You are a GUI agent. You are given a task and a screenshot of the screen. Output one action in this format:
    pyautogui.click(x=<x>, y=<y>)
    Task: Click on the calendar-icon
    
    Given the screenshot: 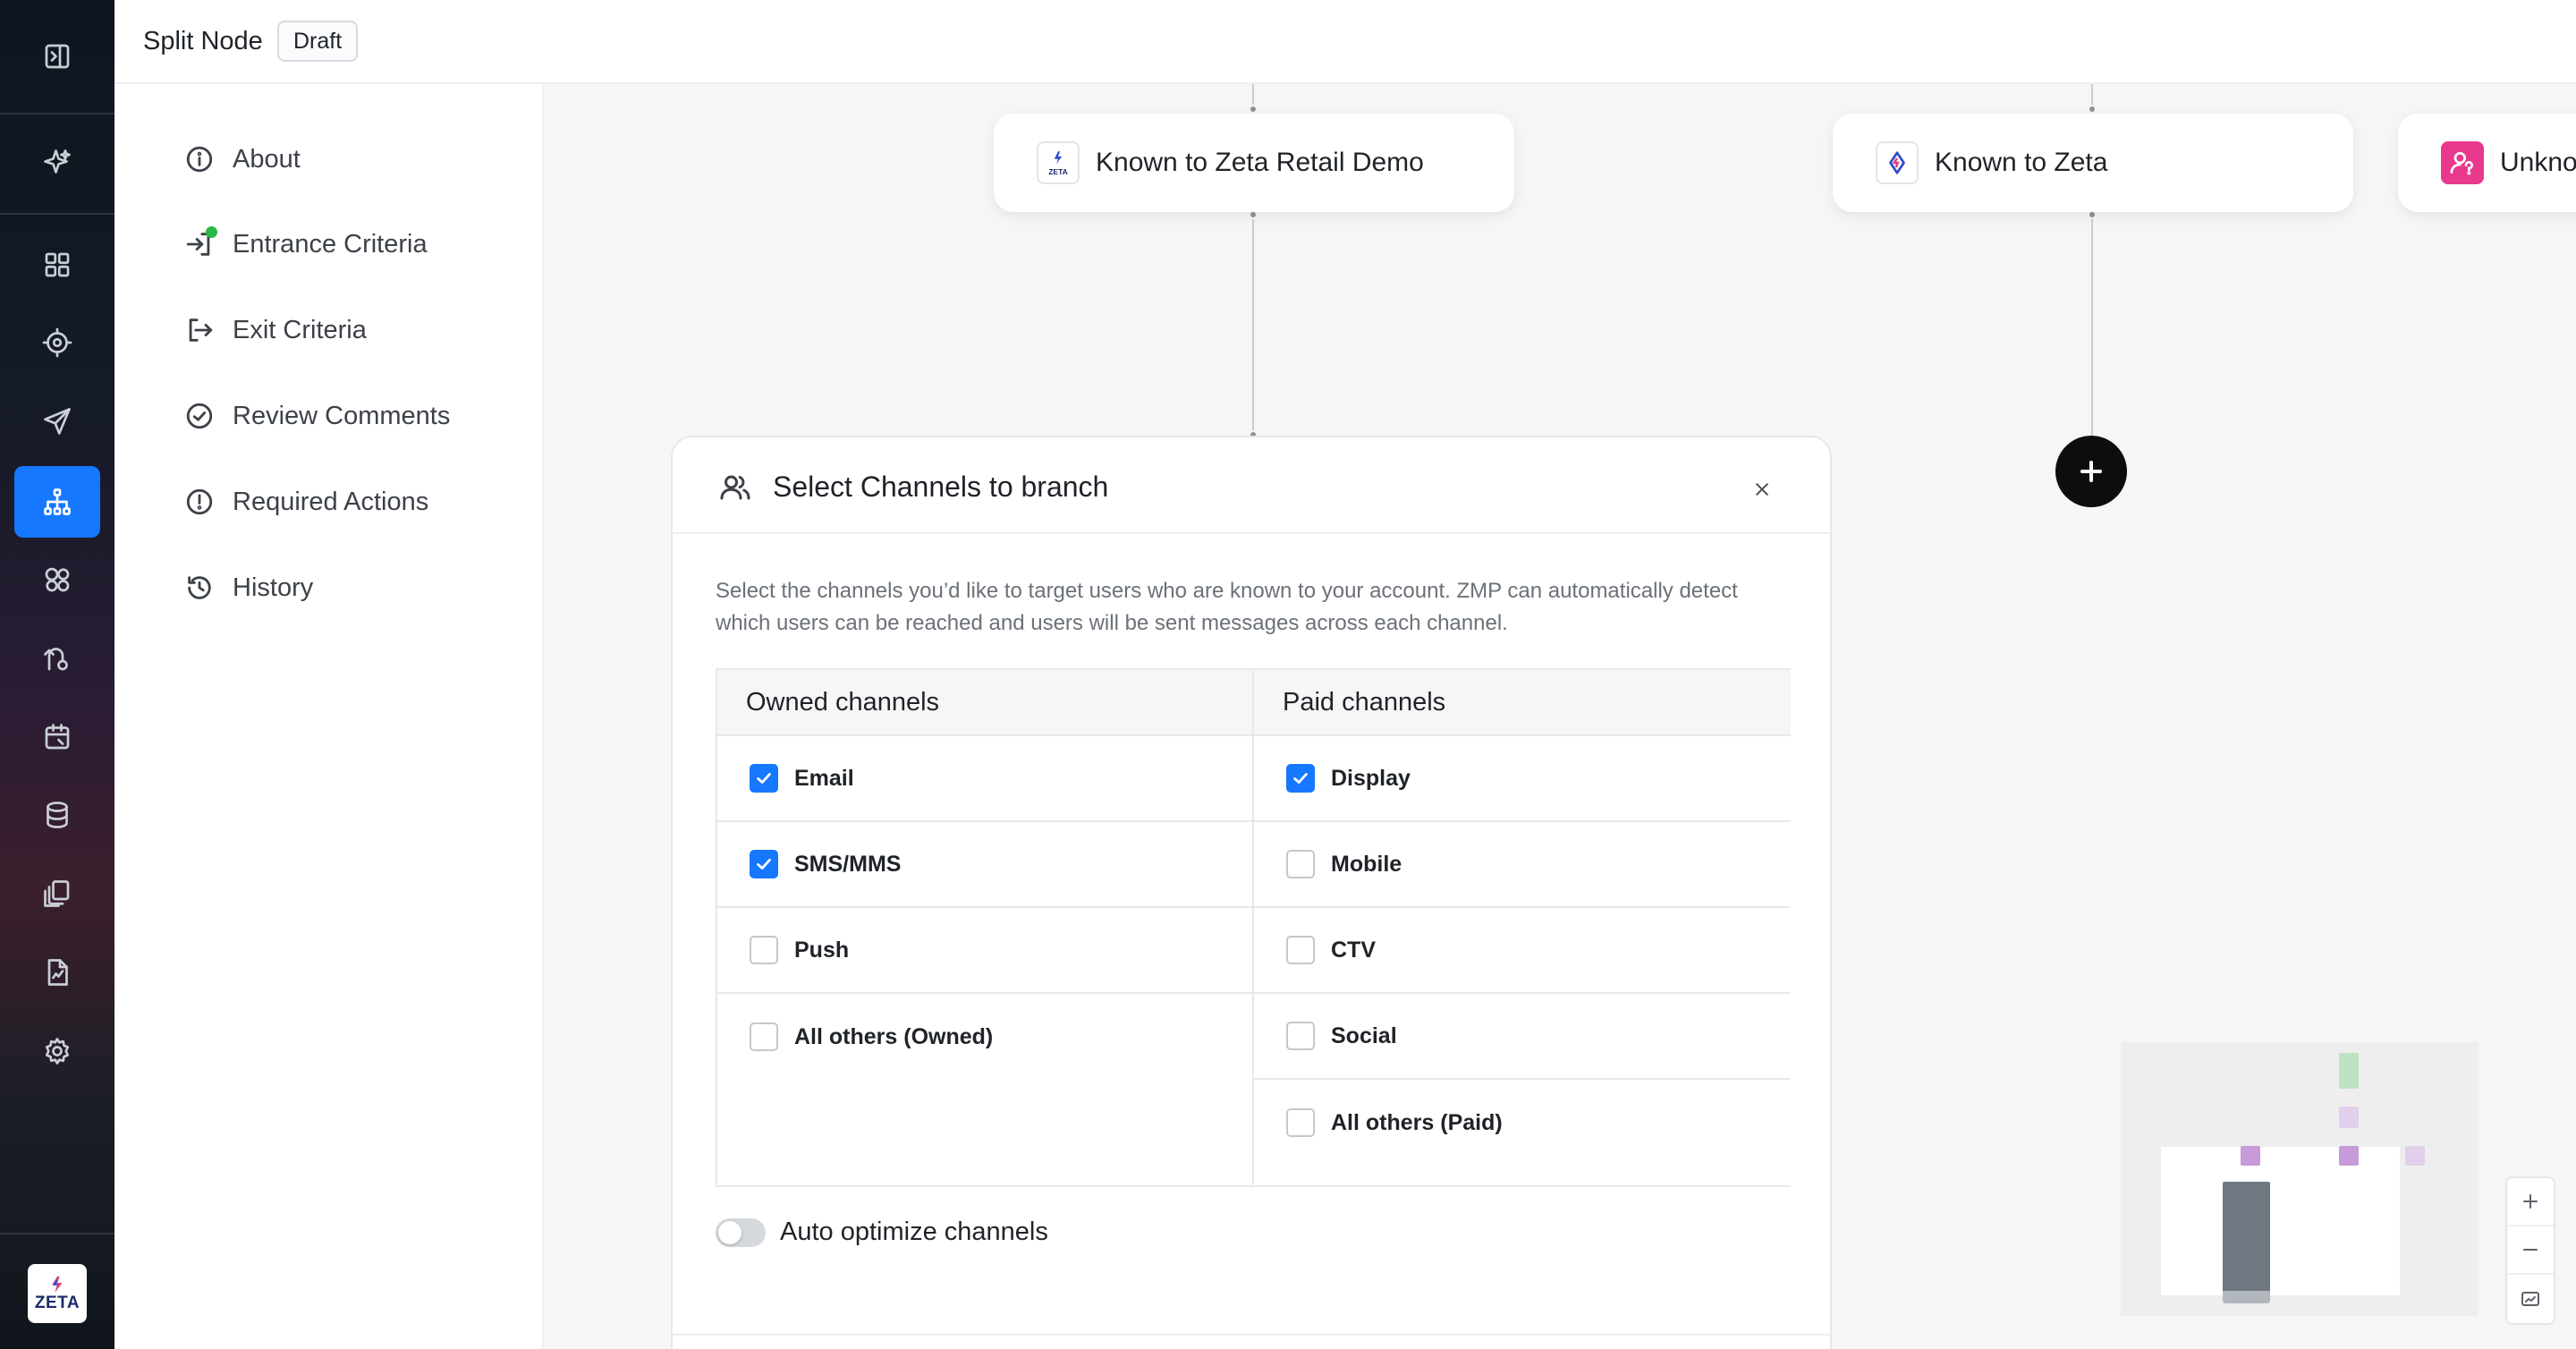 What is the action you would take?
    pyautogui.click(x=57, y=737)
    